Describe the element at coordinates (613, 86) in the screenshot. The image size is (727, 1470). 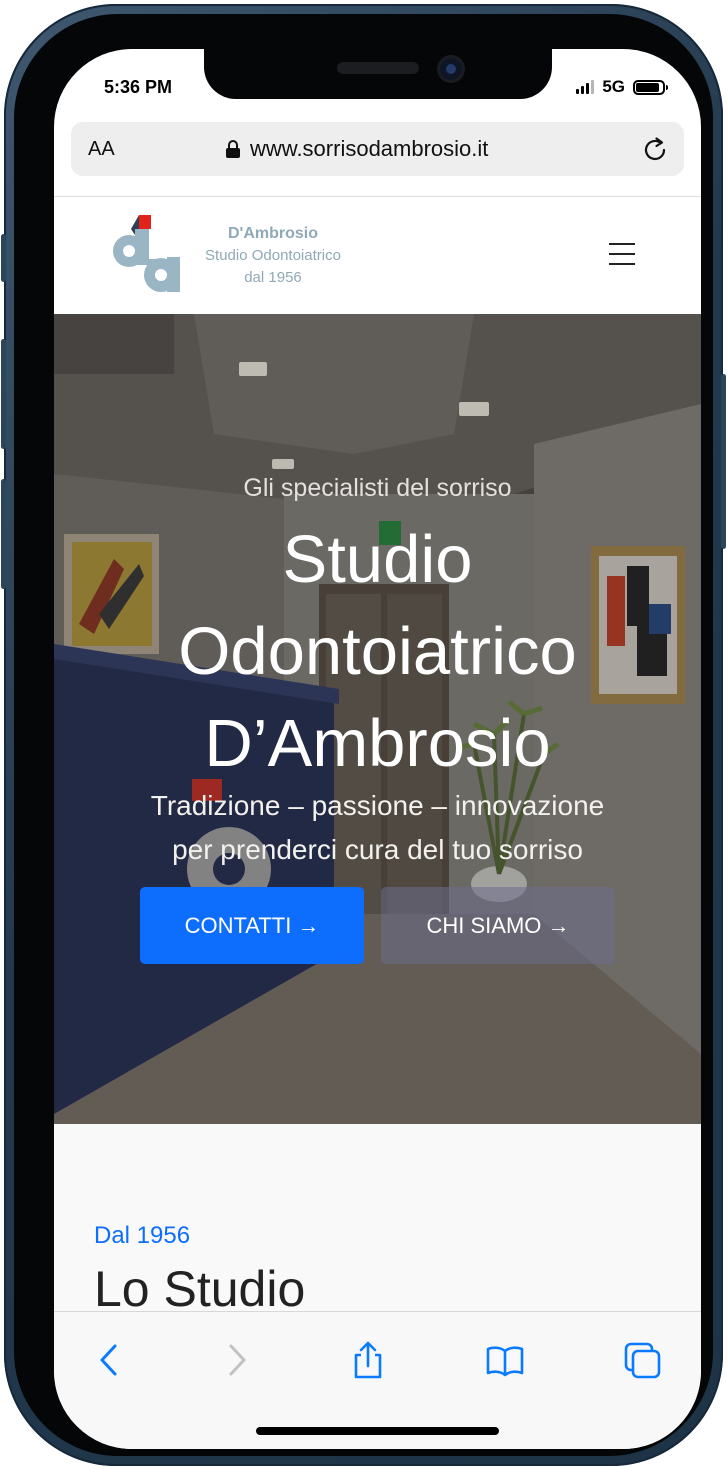
I see `network-label: 5G` at that location.